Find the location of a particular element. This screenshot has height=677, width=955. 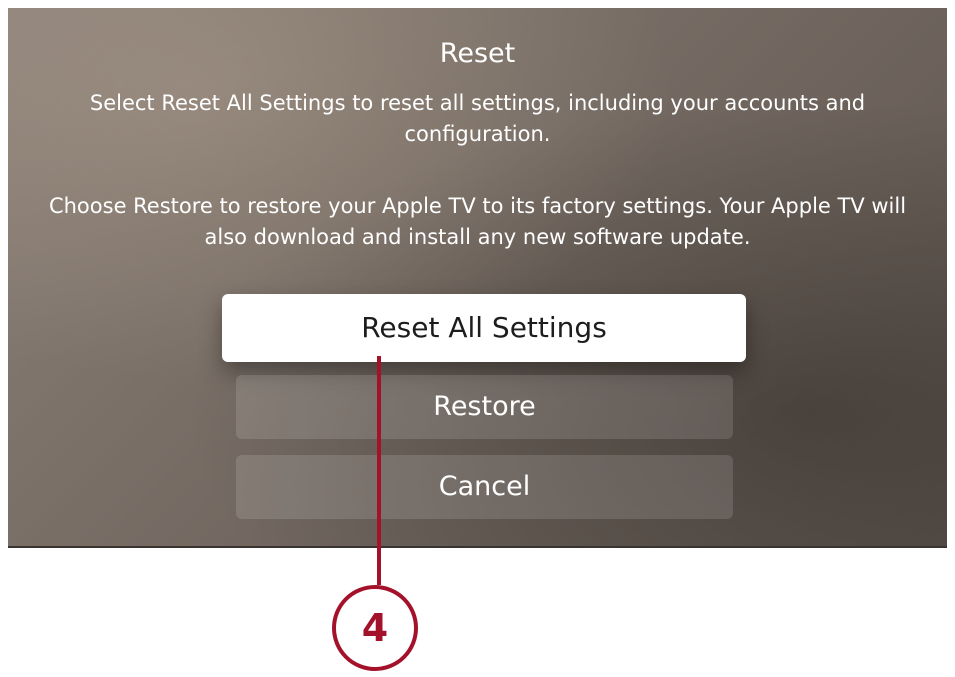

dialog-title: Reset is located at coordinates (477, 53).